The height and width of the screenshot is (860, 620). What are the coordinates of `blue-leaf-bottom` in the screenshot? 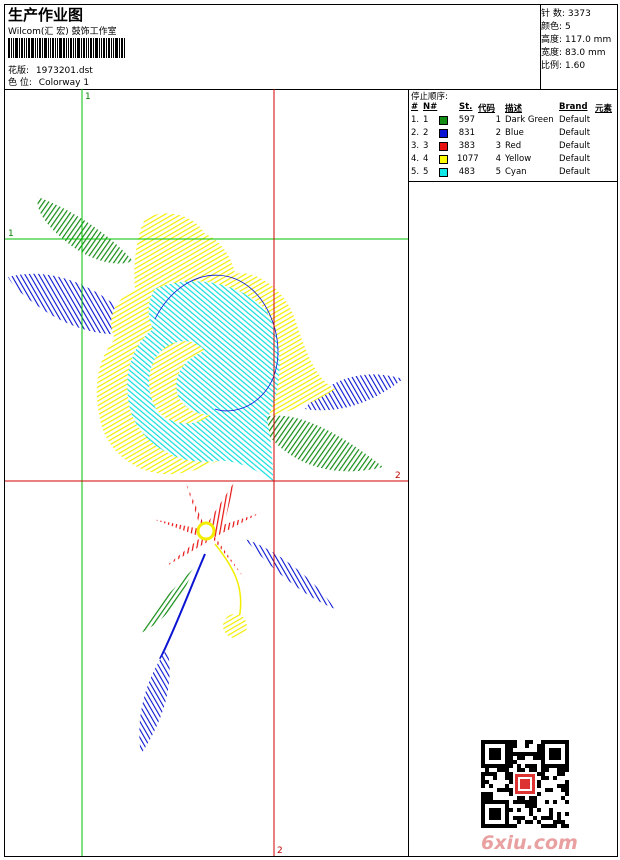 It's located at (154, 701).